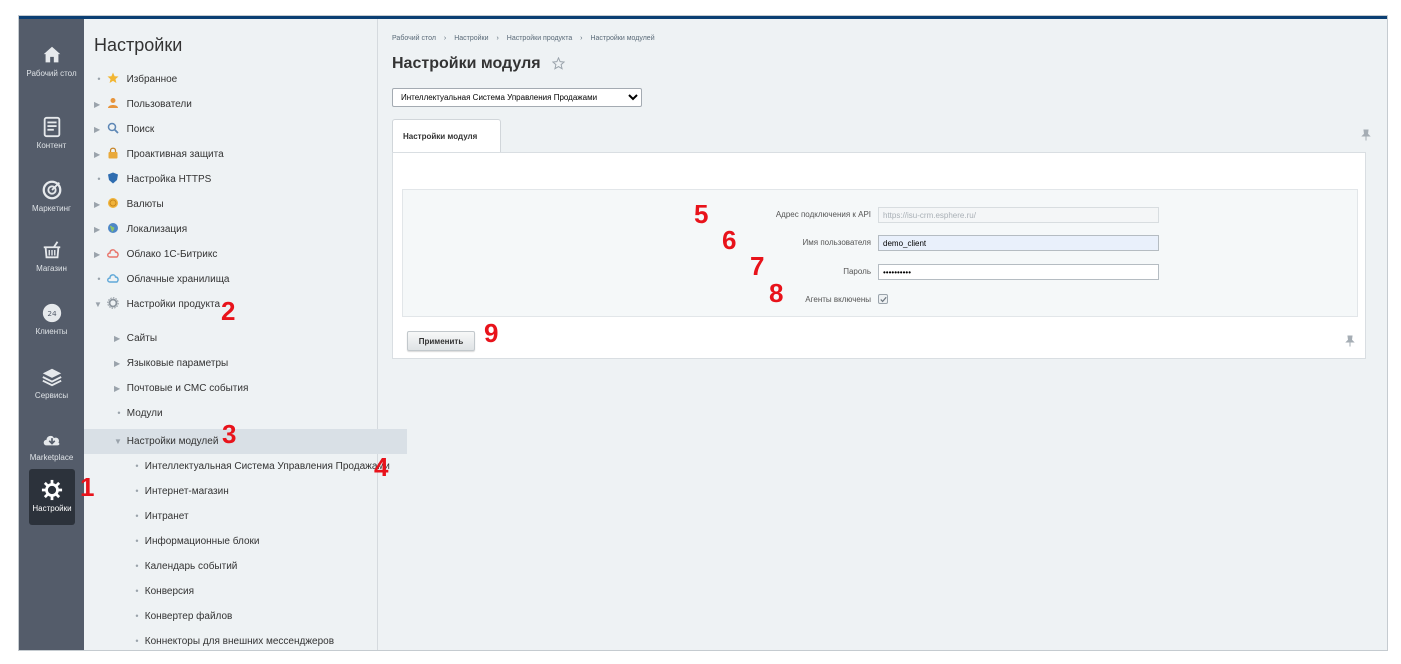  What do you see at coordinates (51, 457) in the screenshot?
I see `rail-label: Marketplace` at bounding box center [51, 457].